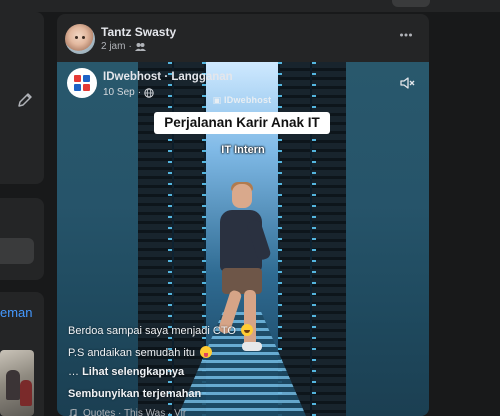  What do you see at coordinates (406, 35) in the screenshot?
I see `more-horizontal-icon` at bounding box center [406, 35].